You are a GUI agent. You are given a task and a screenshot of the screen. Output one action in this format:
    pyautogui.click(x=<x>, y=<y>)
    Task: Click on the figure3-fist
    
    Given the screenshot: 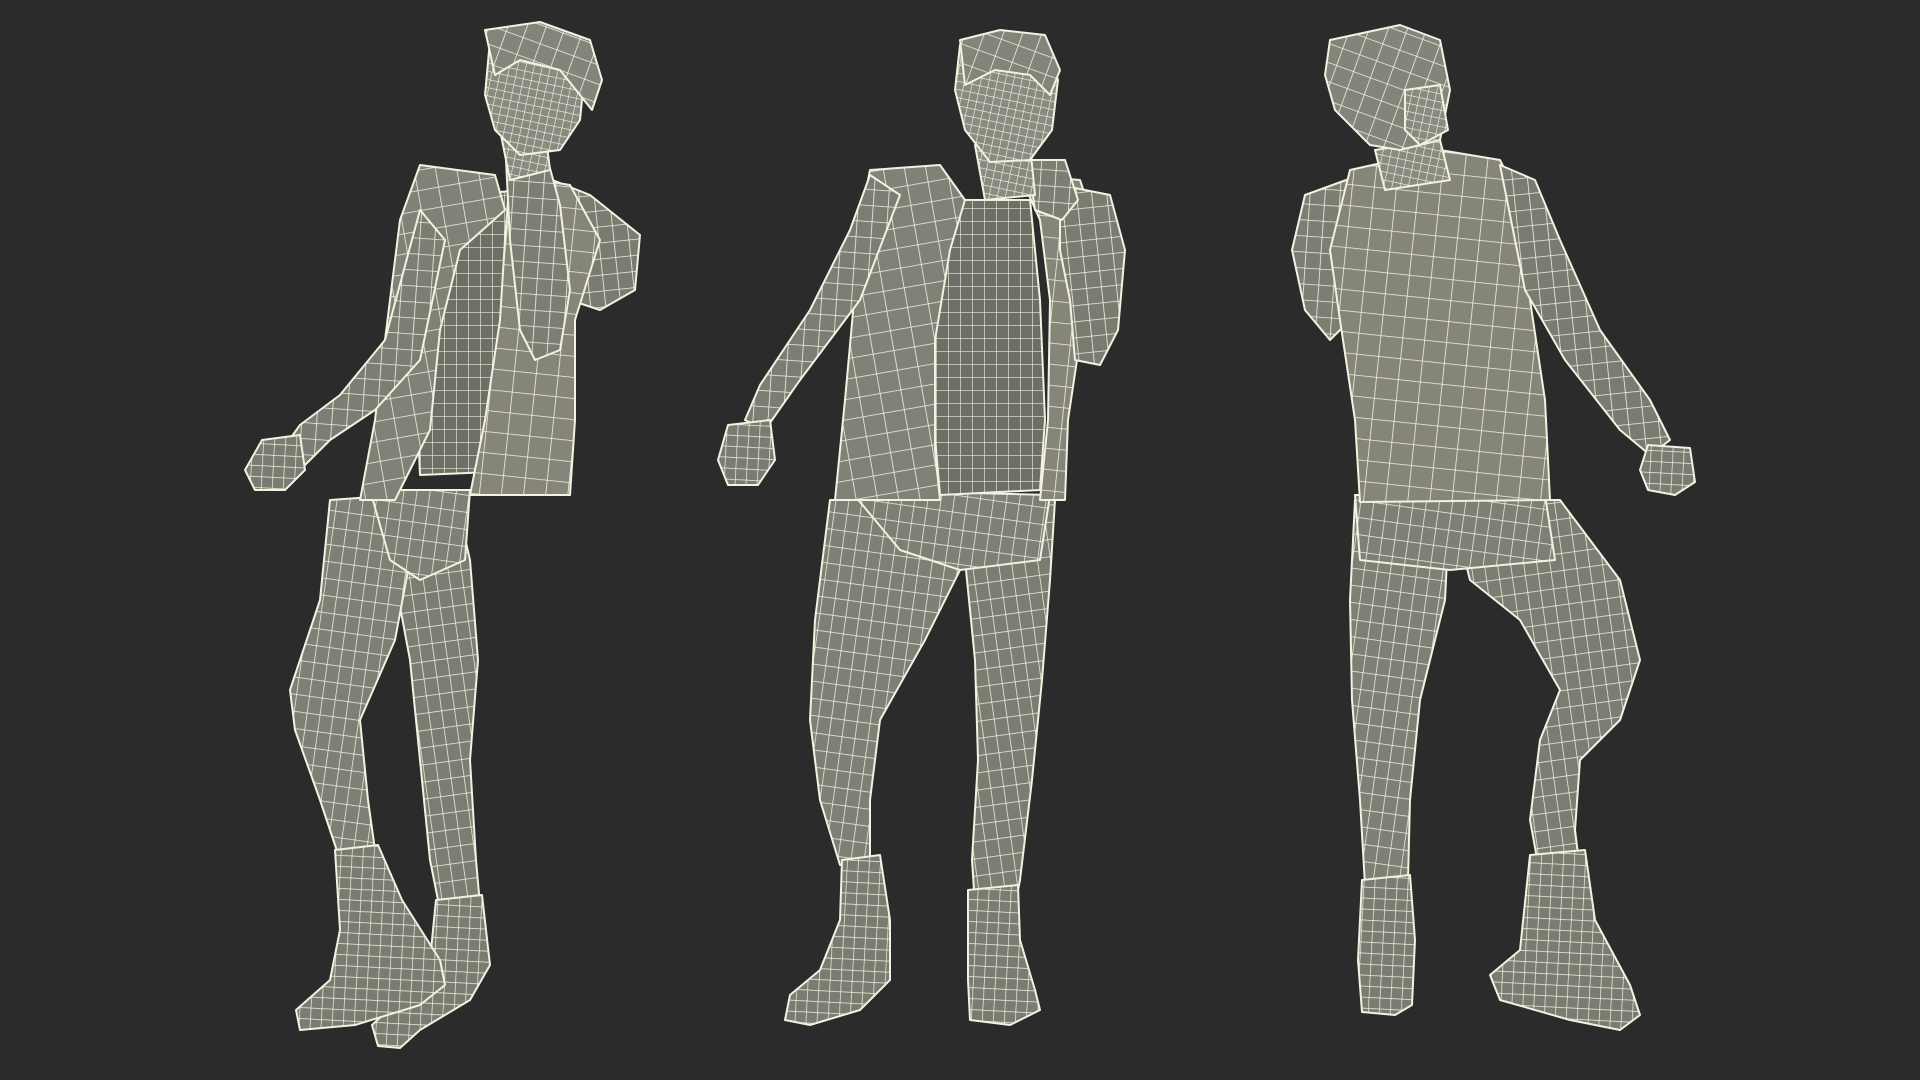 What is the action you would take?
    pyautogui.click(x=1667, y=470)
    